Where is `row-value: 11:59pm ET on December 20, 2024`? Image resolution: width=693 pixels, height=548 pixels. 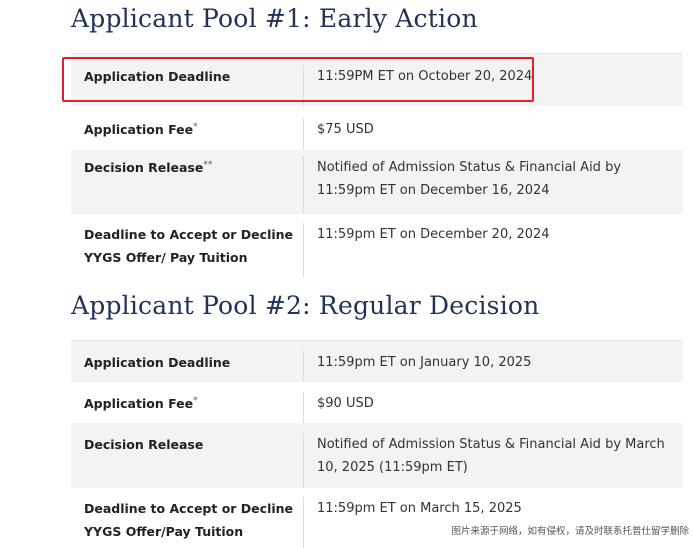 row-value: 11:59pm ET on December 20, 2024 is located at coordinates (433, 234).